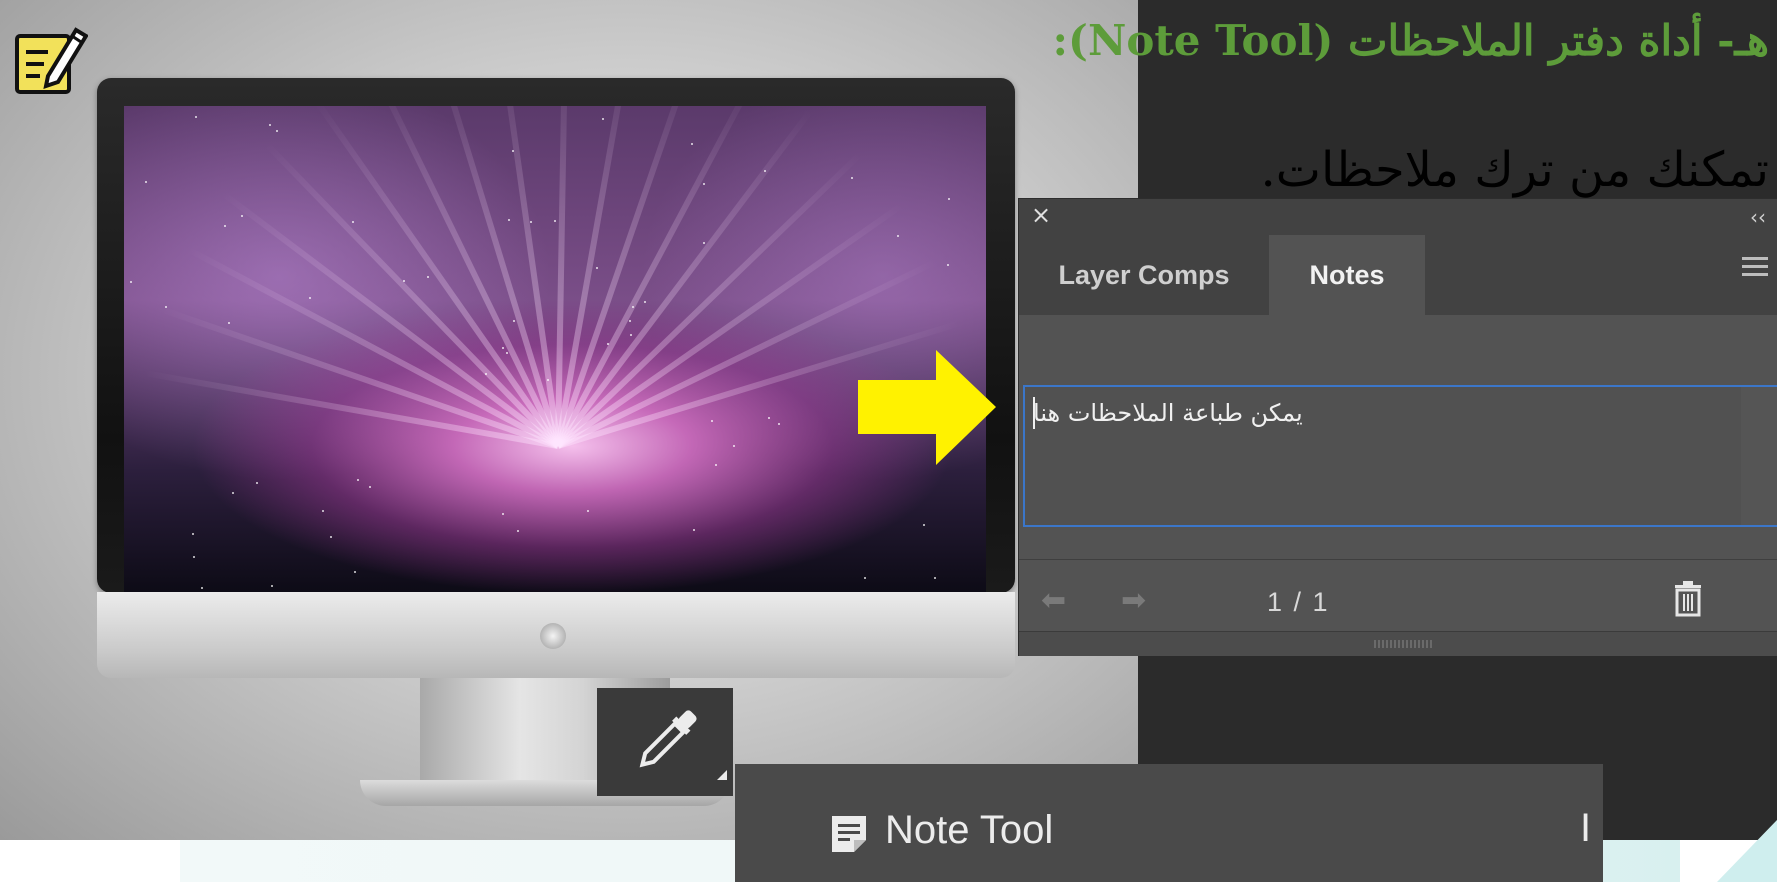 This screenshot has width=1777, height=882. Describe the element at coordinates (683, 745) in the screenshot. I see `eyedropper-icon` at that location.